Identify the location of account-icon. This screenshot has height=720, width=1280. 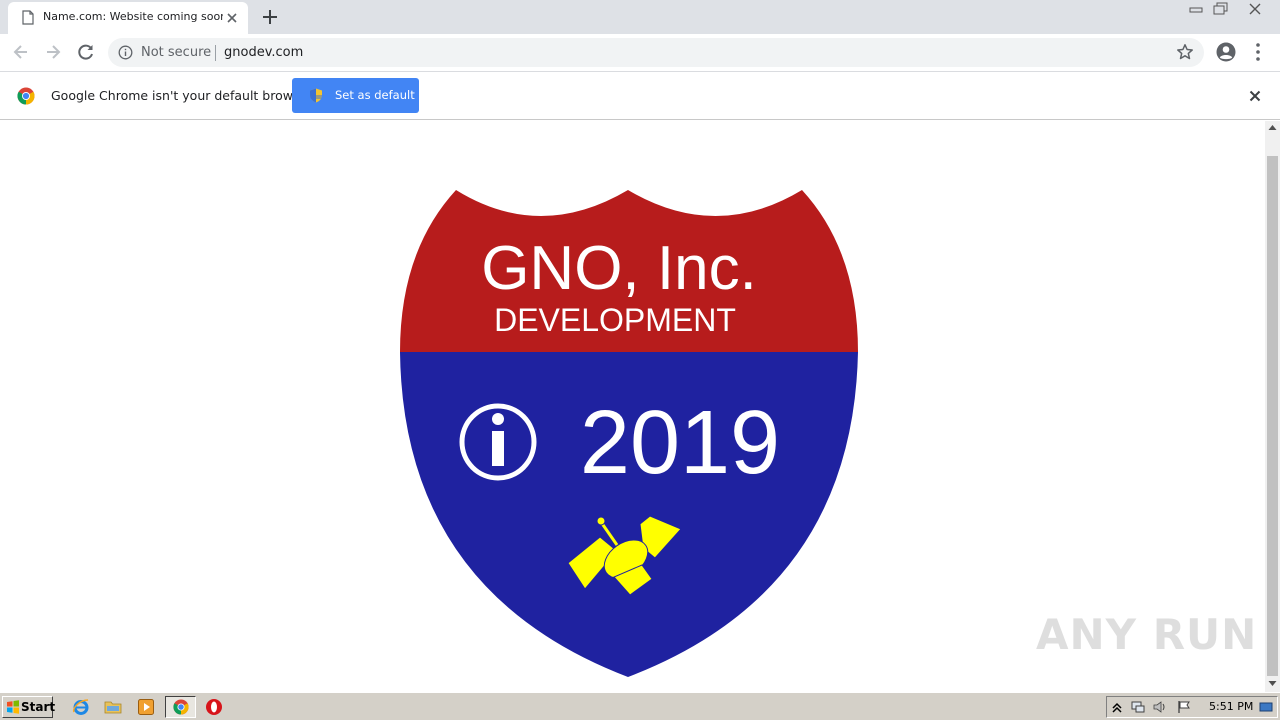
(1226, 52).